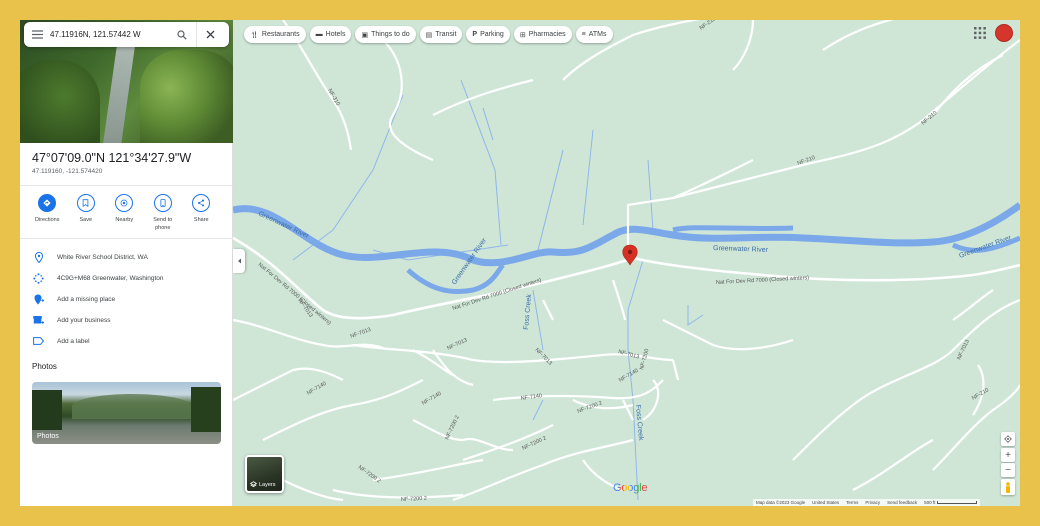 The width and height of the screenshot is (1040, 526). Describe the element at coordinates (124, 213) in the screenshot. I see `nearby-button: Nearby` at that location.